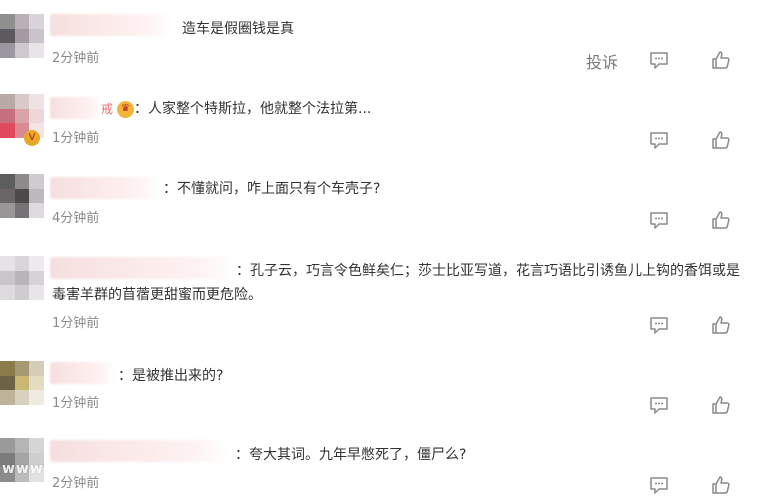  Describe the element at coordinates (171, 376) in the screenshot. I see `comment-text: ：是被推出来的?` at that location.